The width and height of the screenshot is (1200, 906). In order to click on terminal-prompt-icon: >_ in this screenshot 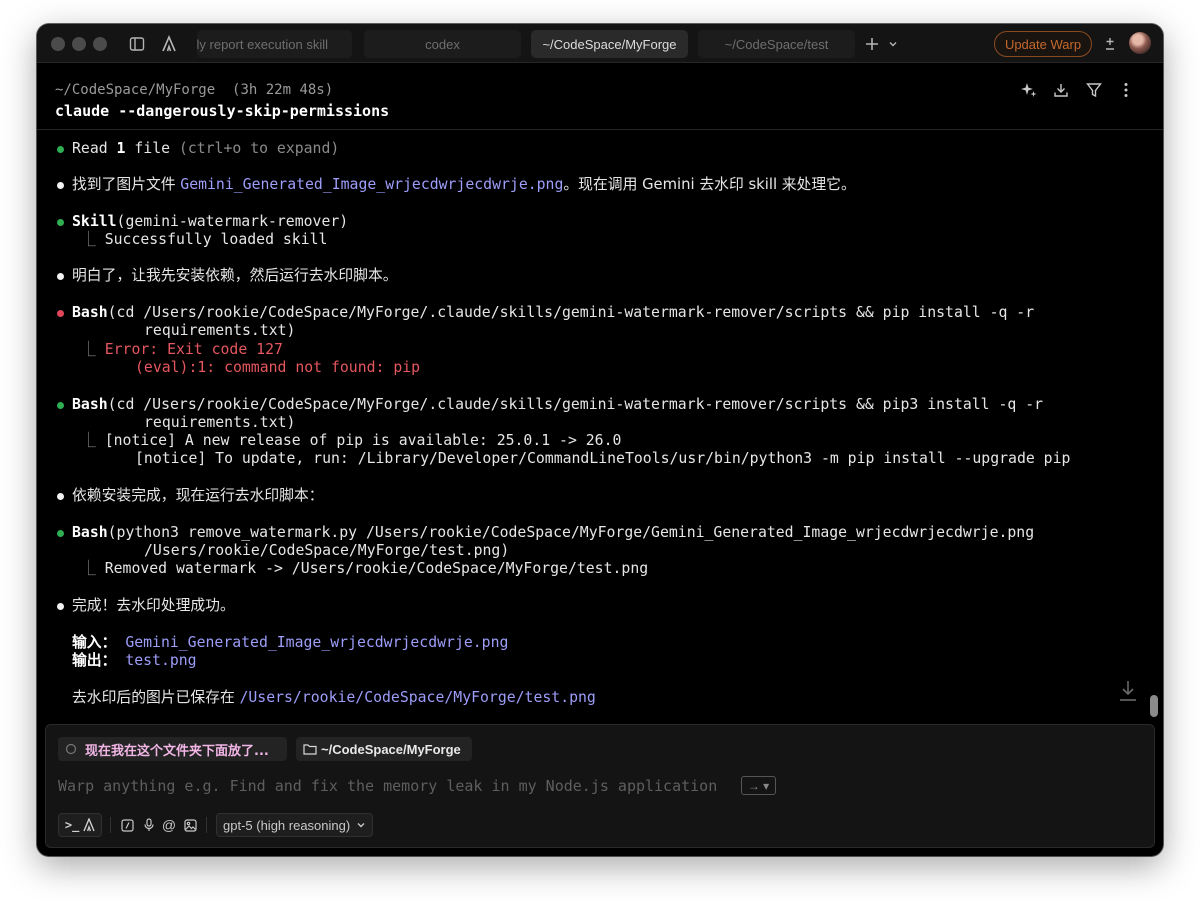, I will do `click(72, 825)`.